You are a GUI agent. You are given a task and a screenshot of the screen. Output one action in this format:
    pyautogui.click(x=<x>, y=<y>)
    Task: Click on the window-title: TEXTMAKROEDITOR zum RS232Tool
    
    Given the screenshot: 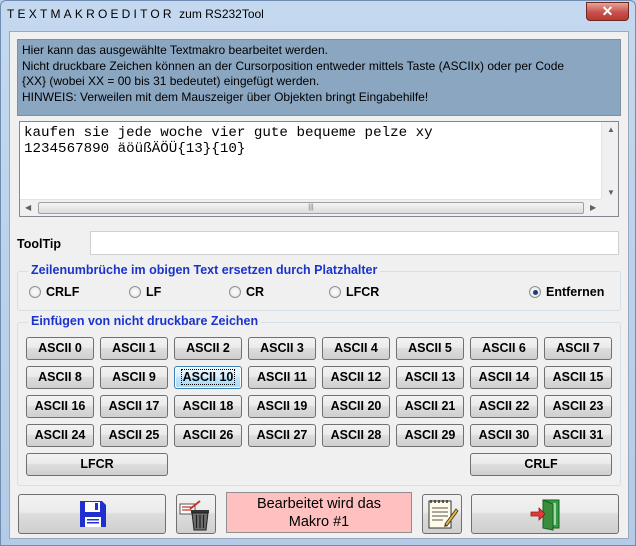 What is the action you would take?
    pyautogui.click(x=135, y=16)
    